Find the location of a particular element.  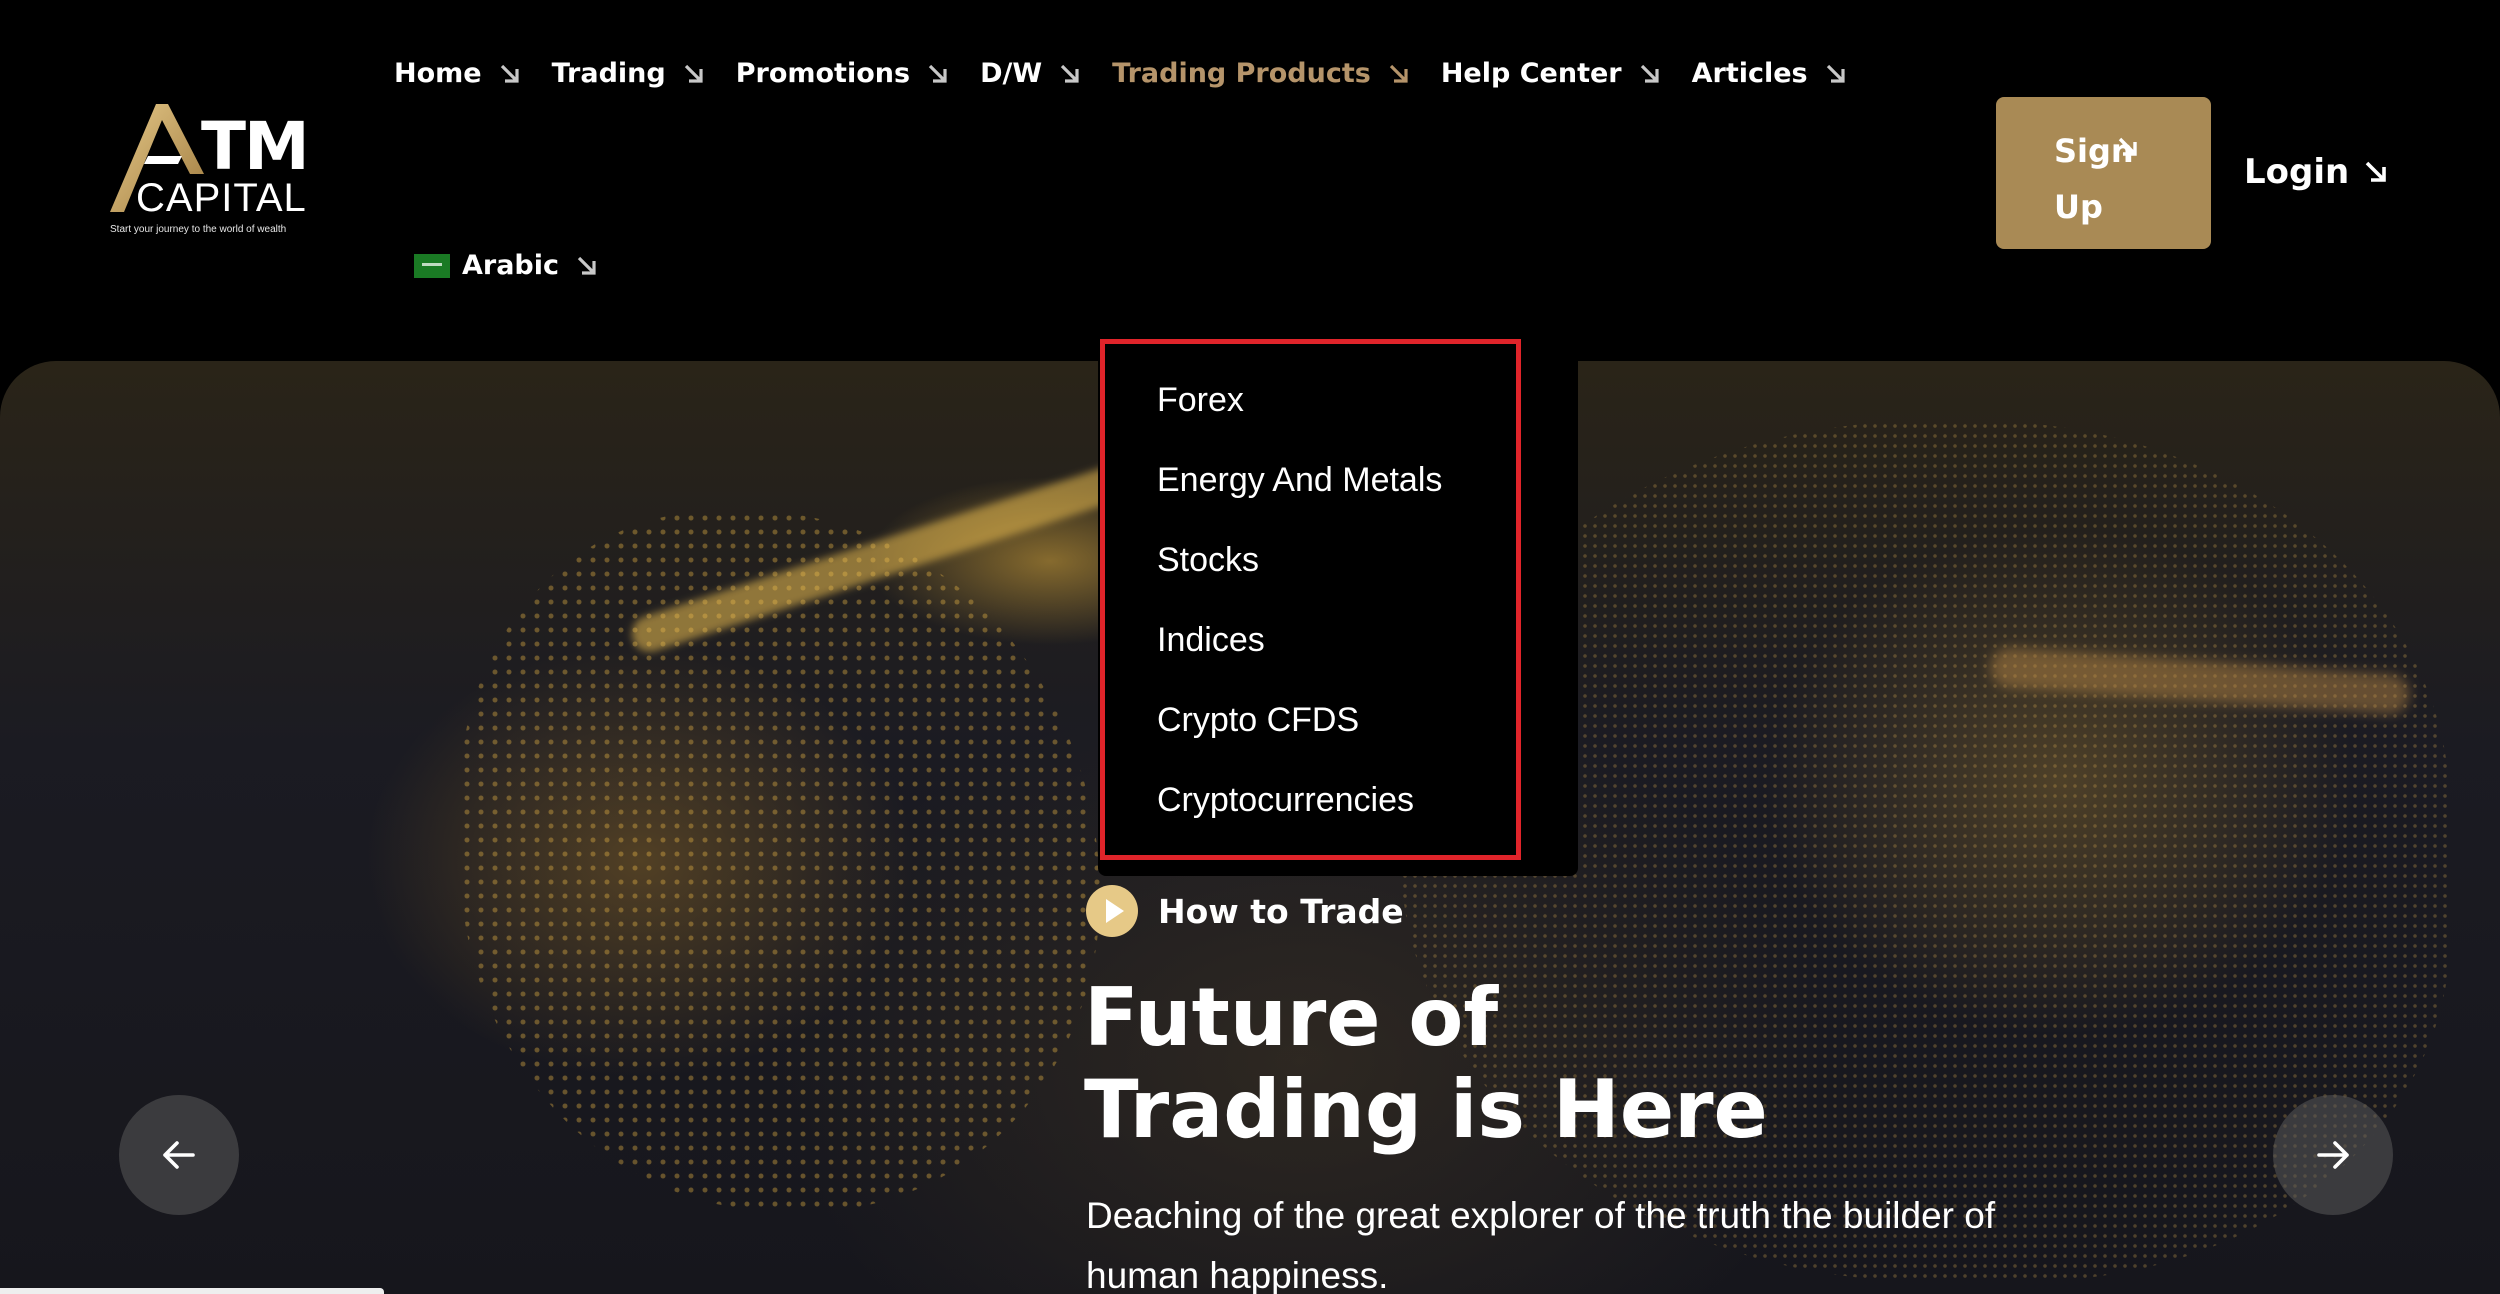

language-label: Arabic is located at coordinates (511, 265).